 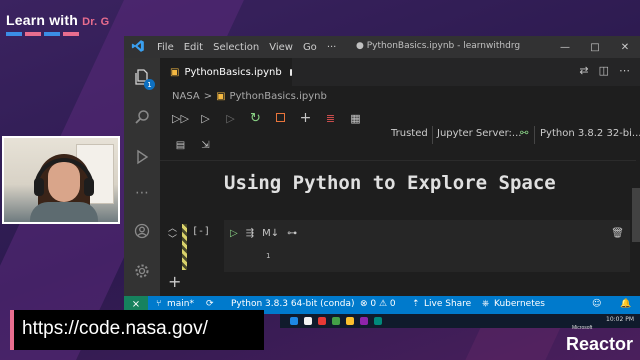 What do you see at coordinates (332, 47) in the screenshot?
I see `menu-more: ···` at bounding box center [332, 47].